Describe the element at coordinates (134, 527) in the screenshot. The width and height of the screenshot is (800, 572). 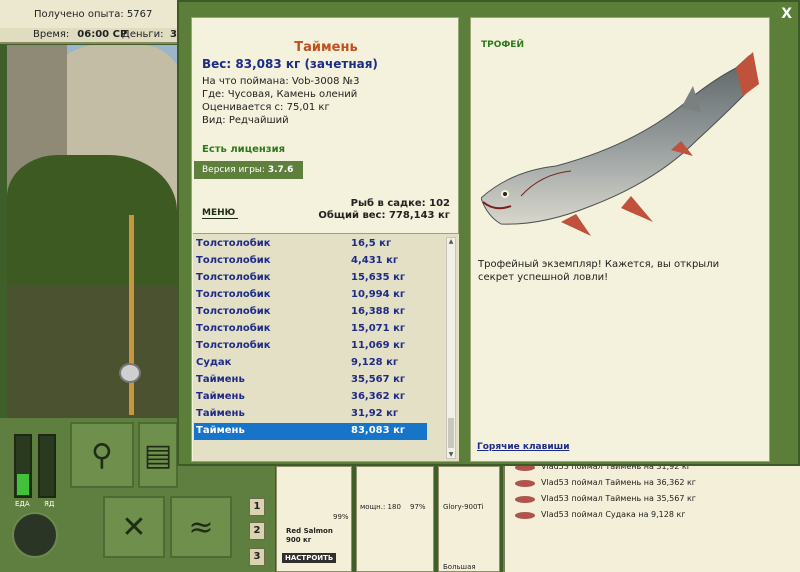
I see `food-icon: ✕` at that location.